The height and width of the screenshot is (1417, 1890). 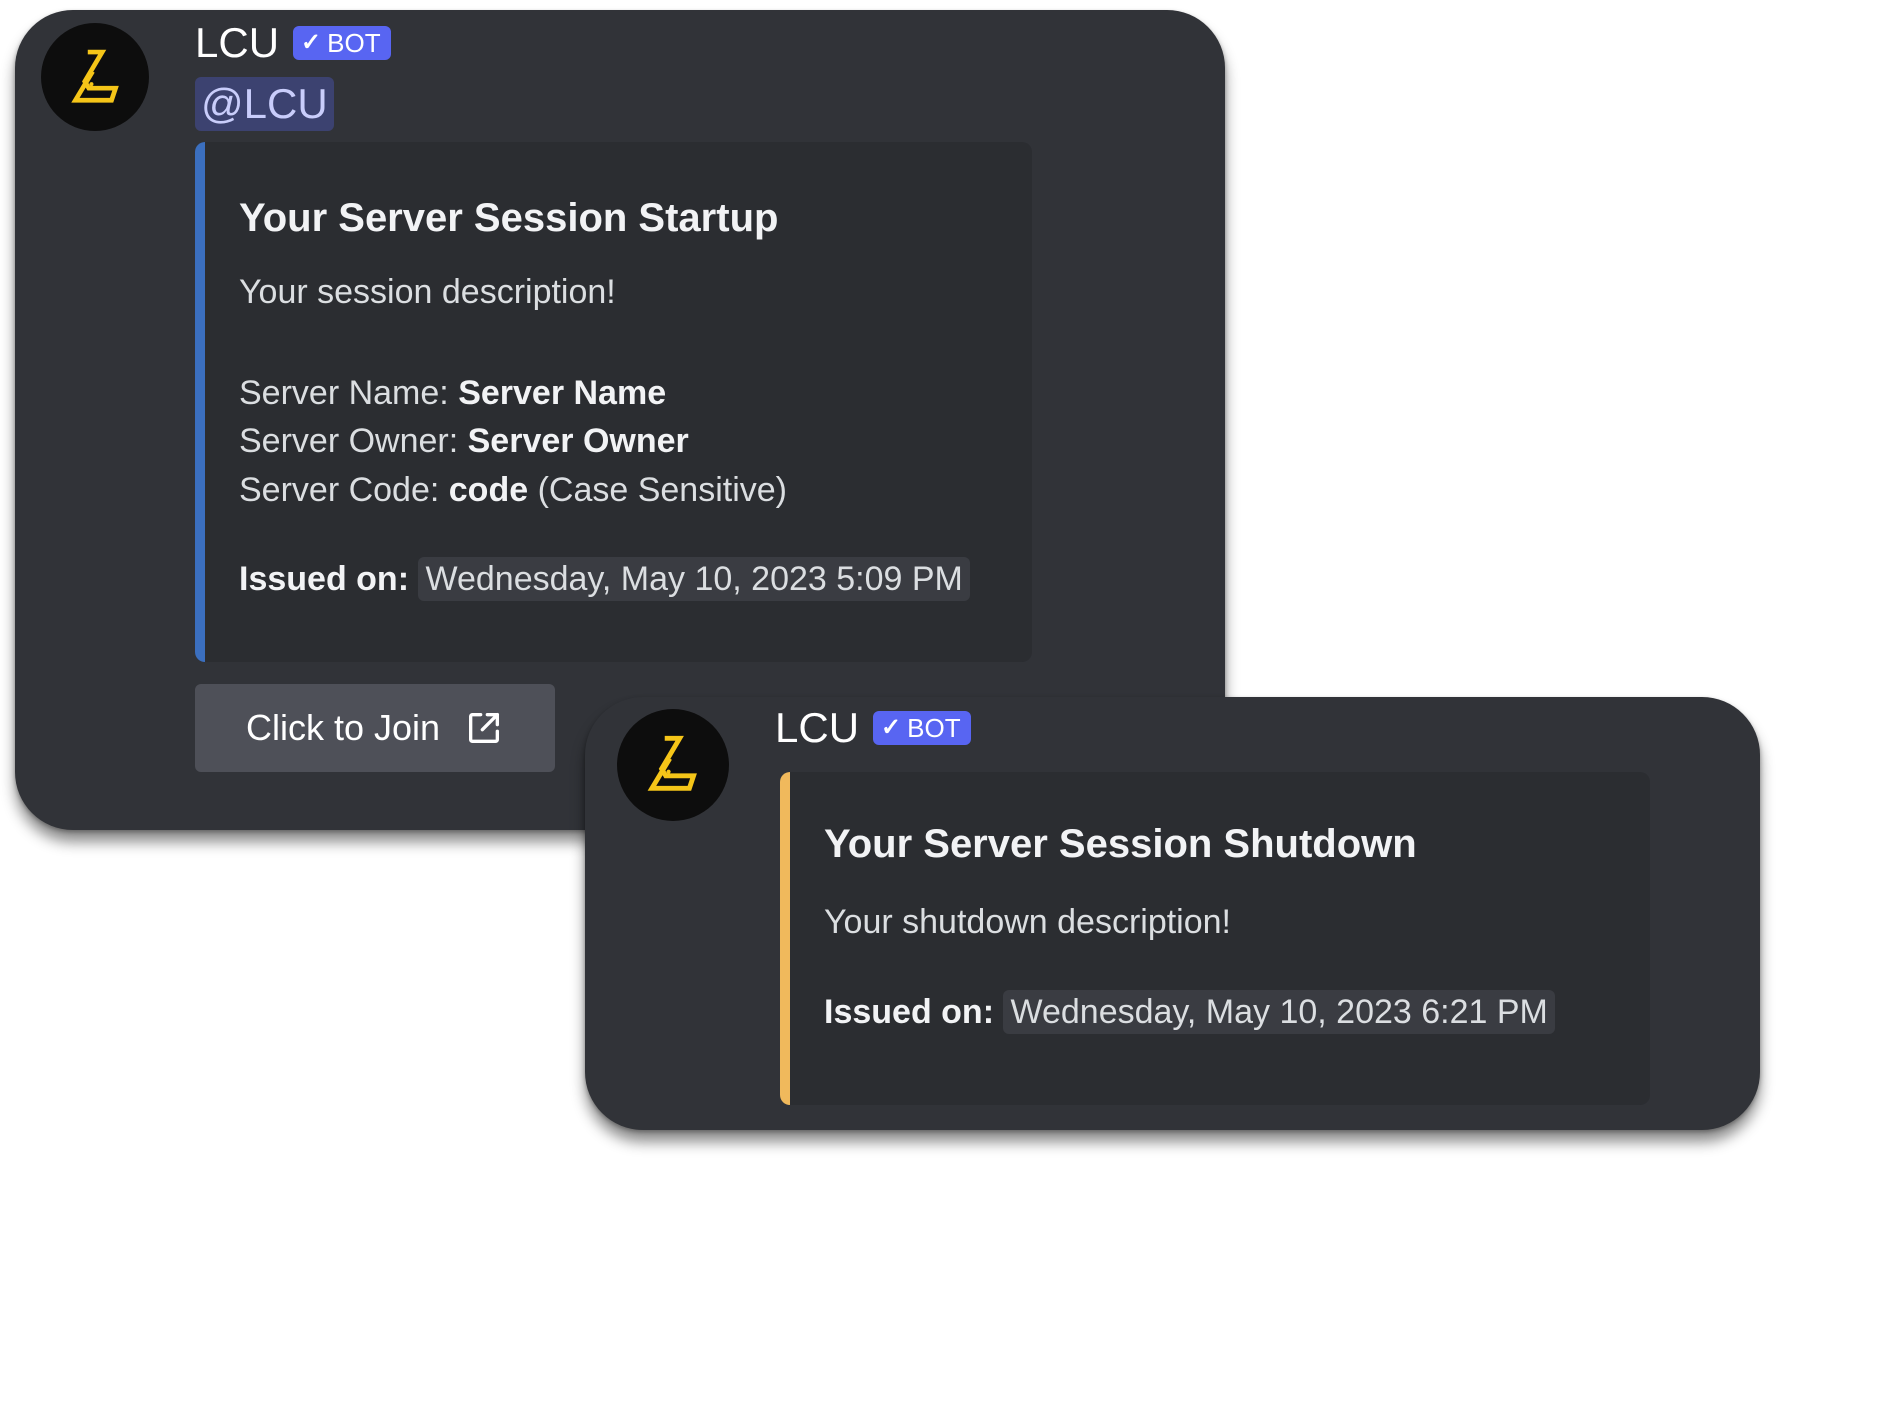 I want to click on field-server-name: Server Name, so click(x=620, y=393).